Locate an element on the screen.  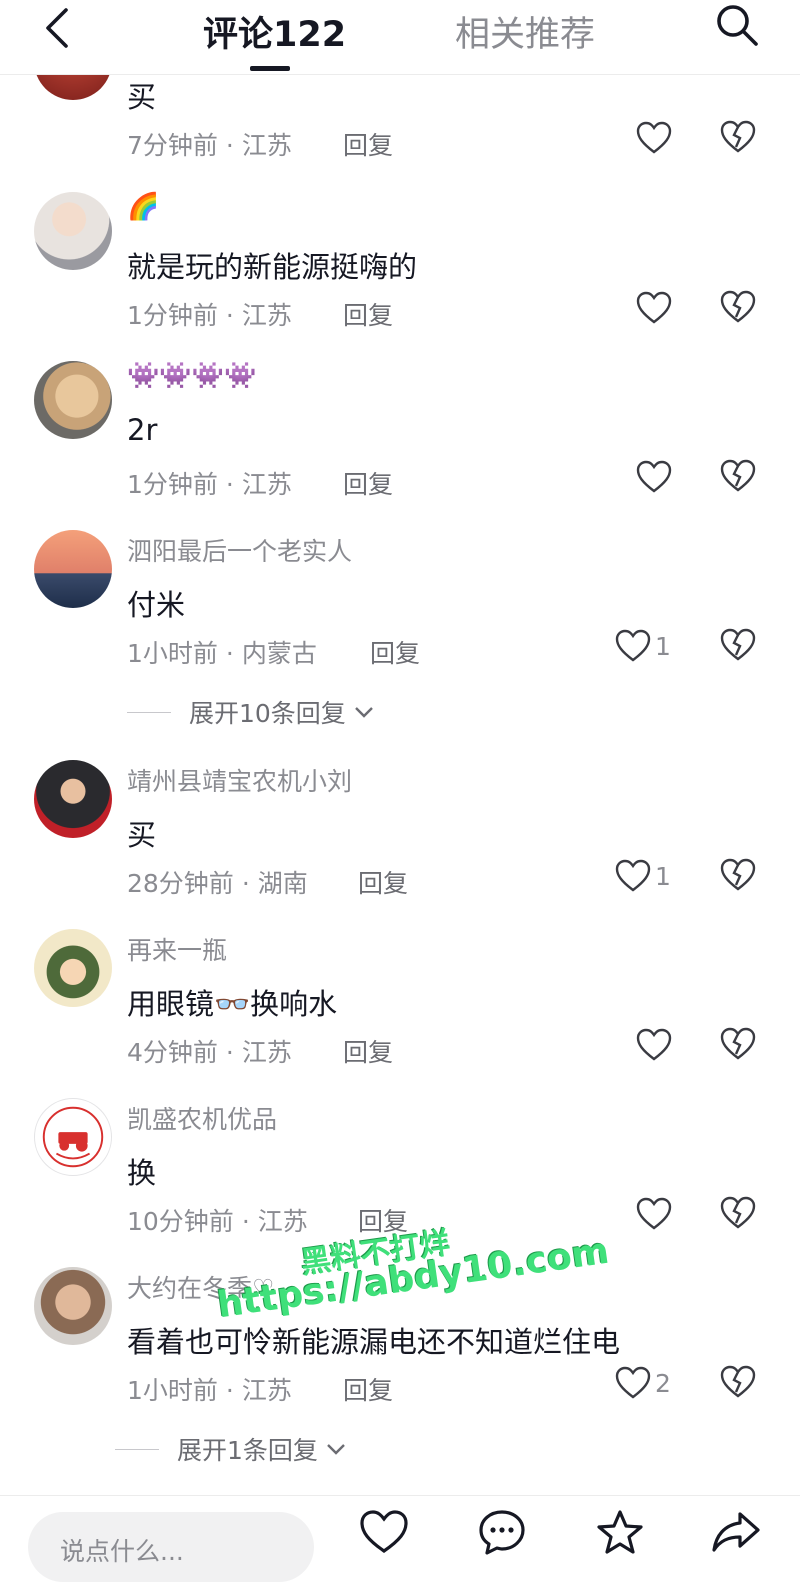
comment-text: 用眼镜👓换响水 is located at coordinates (232, 1004).